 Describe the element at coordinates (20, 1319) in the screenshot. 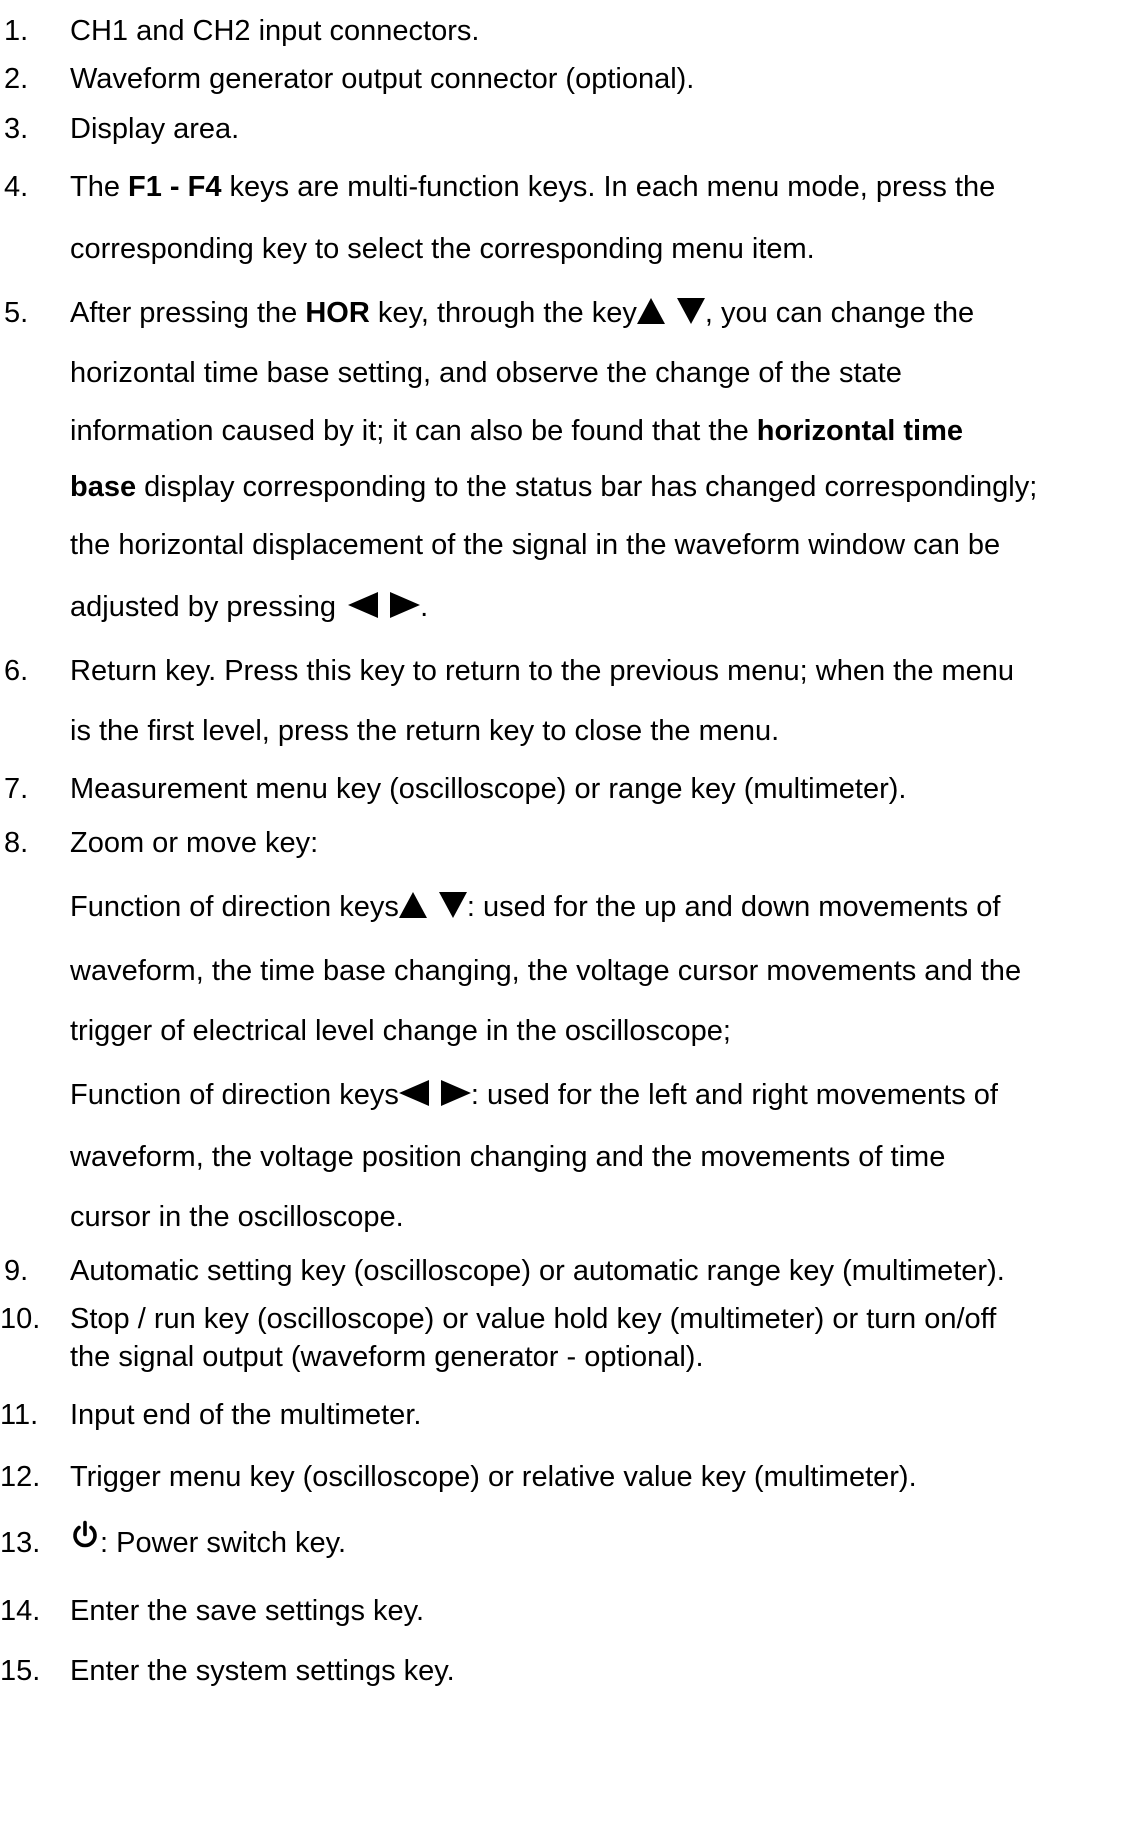

I see `item-number: 10.` at that location.